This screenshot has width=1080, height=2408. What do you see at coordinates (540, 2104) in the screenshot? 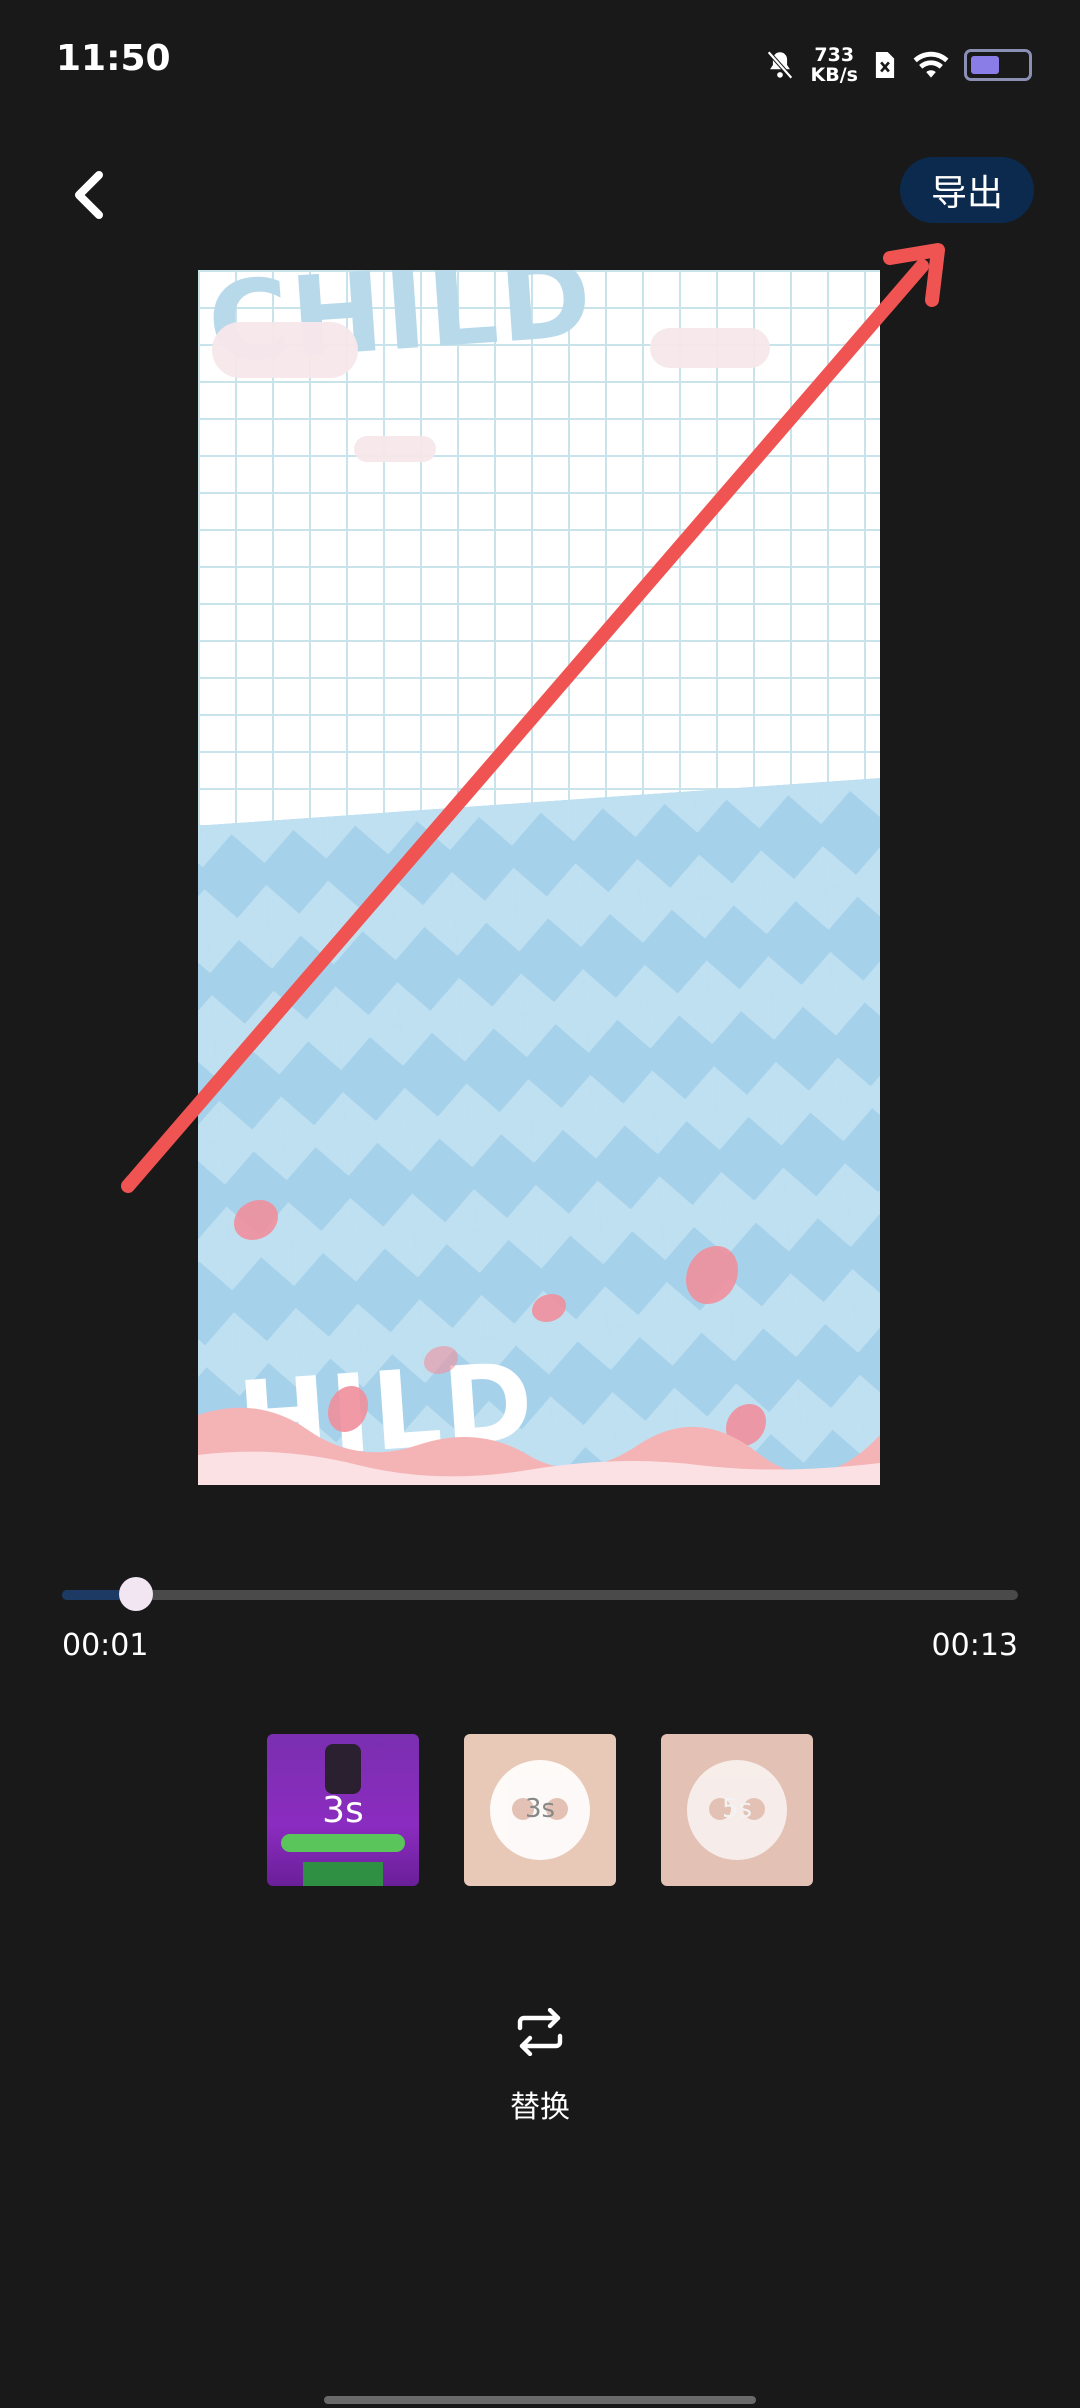
I see `replace-label: 替换` at bounding box center [540, 2104].